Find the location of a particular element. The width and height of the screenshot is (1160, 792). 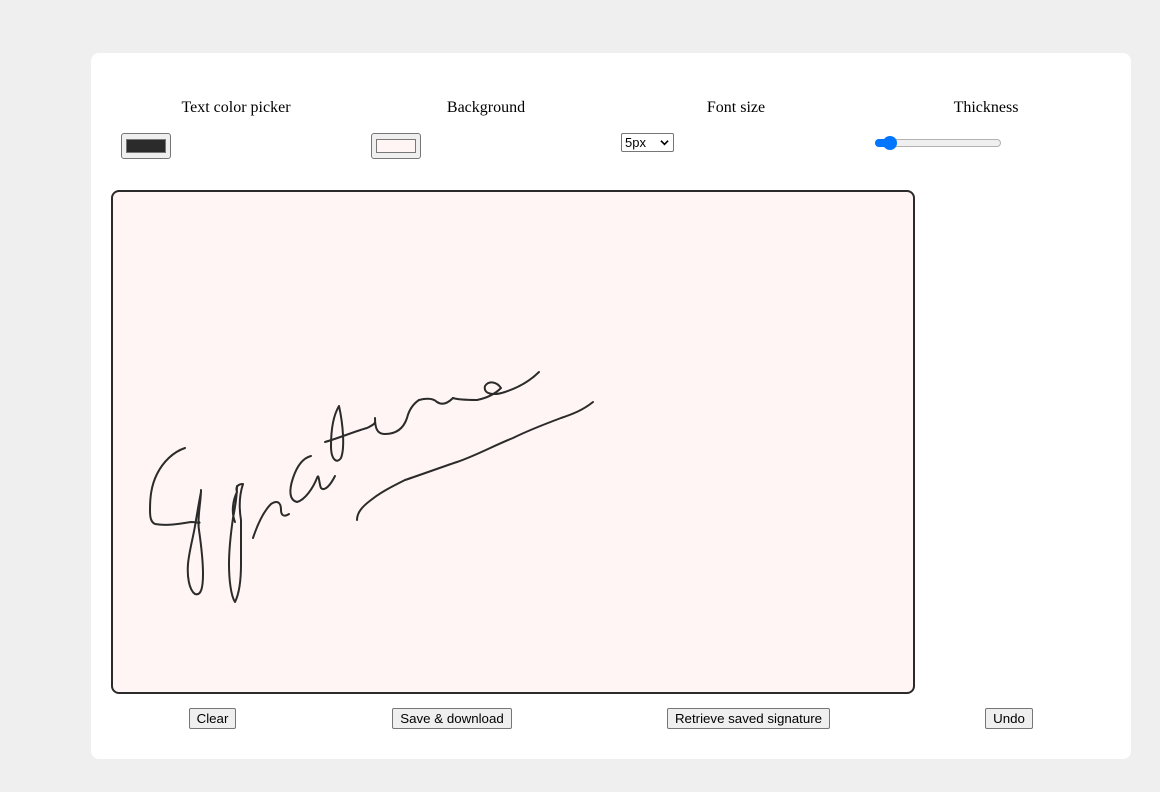

retrieve-signature-button: Retrieve saved signature is located at coordinates (748, 718).